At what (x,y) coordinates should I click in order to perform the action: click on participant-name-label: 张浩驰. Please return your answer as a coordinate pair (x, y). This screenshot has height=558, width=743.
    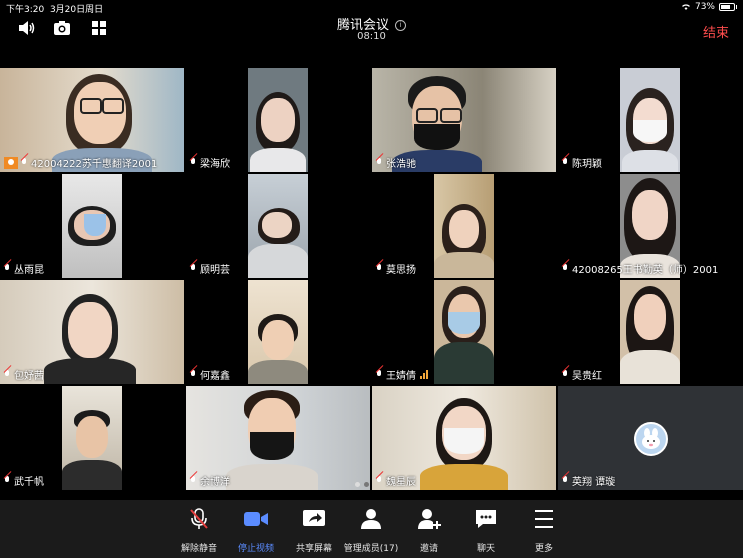
    Looking at the image, I should click on (396, 162).